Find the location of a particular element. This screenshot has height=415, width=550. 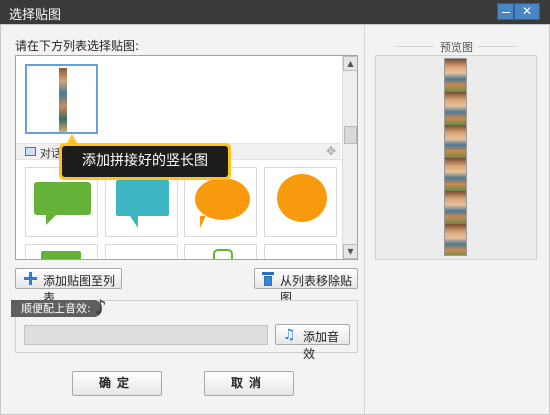

close-button: ✕ is located at coordinates (527, 11).